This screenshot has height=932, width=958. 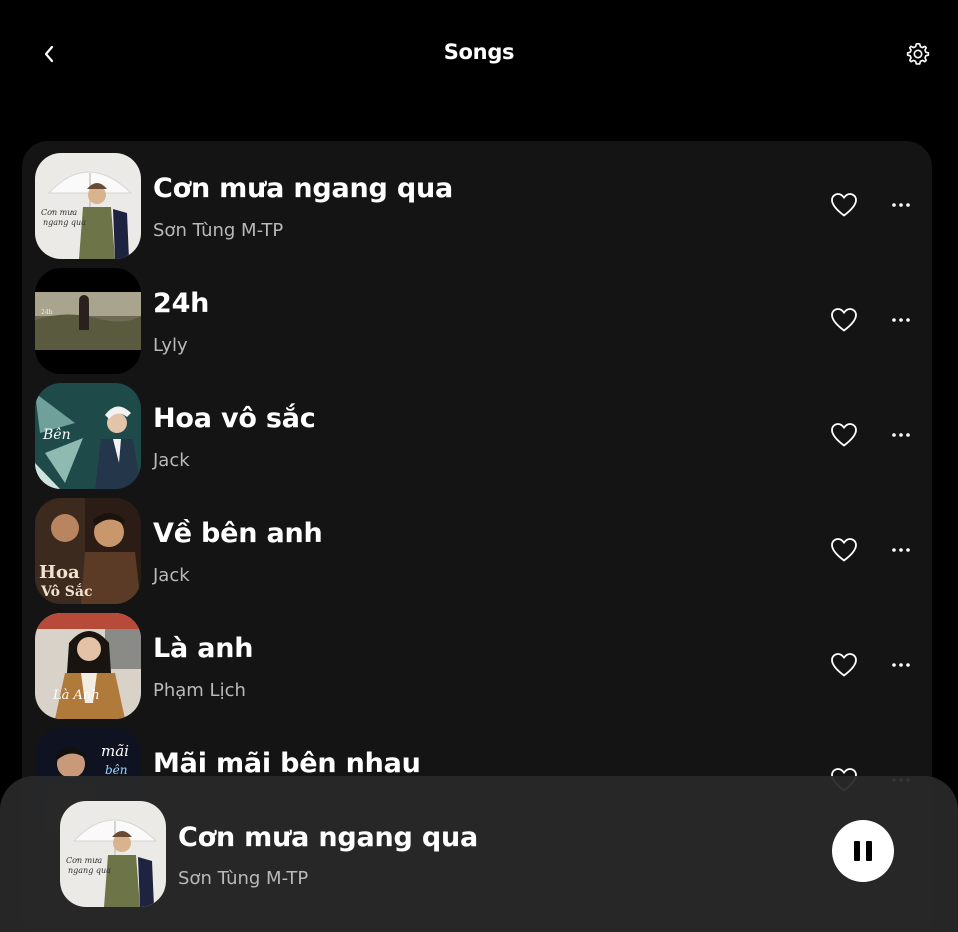 What do you see at coordinates (88, 206) in the screenshot?
I see `album-cover: Cơn mưa ngang qua` at bounding box center [88, 206].